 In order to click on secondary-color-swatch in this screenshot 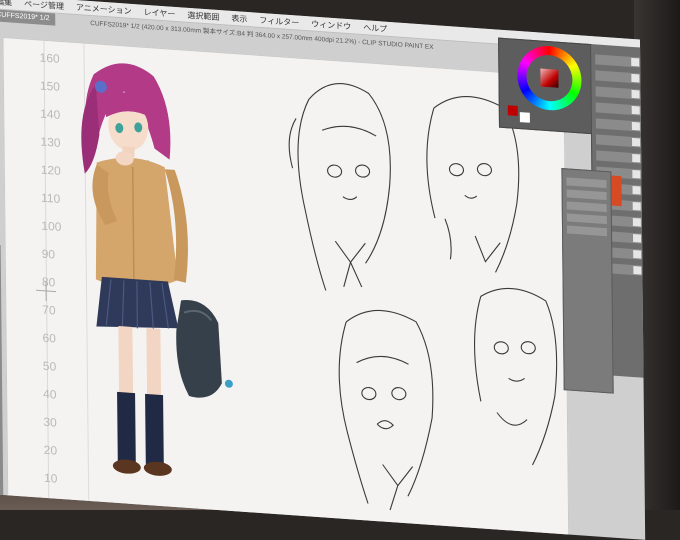, I will do `click(524, 117)`.